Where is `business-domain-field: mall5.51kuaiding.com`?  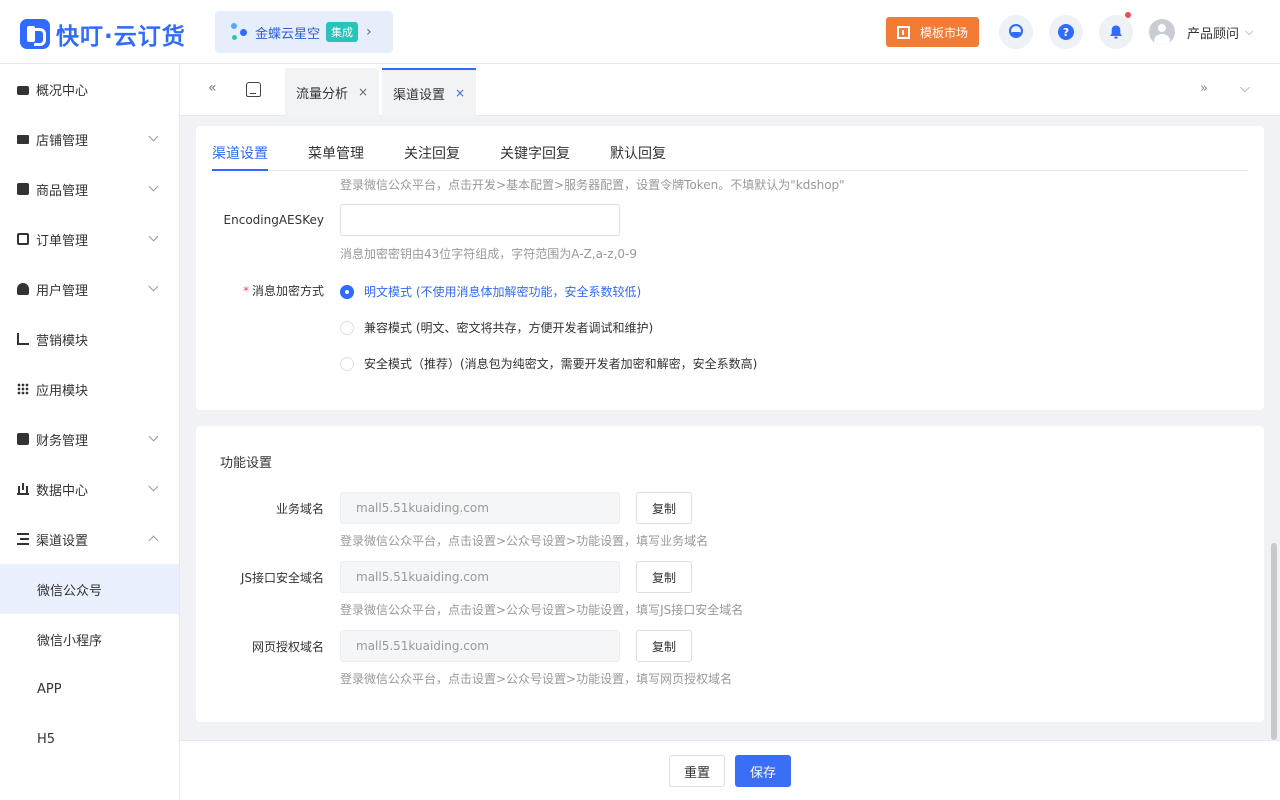 business-domain-field: mall5.51kuaiding.com is located at coordinates (480, 508).